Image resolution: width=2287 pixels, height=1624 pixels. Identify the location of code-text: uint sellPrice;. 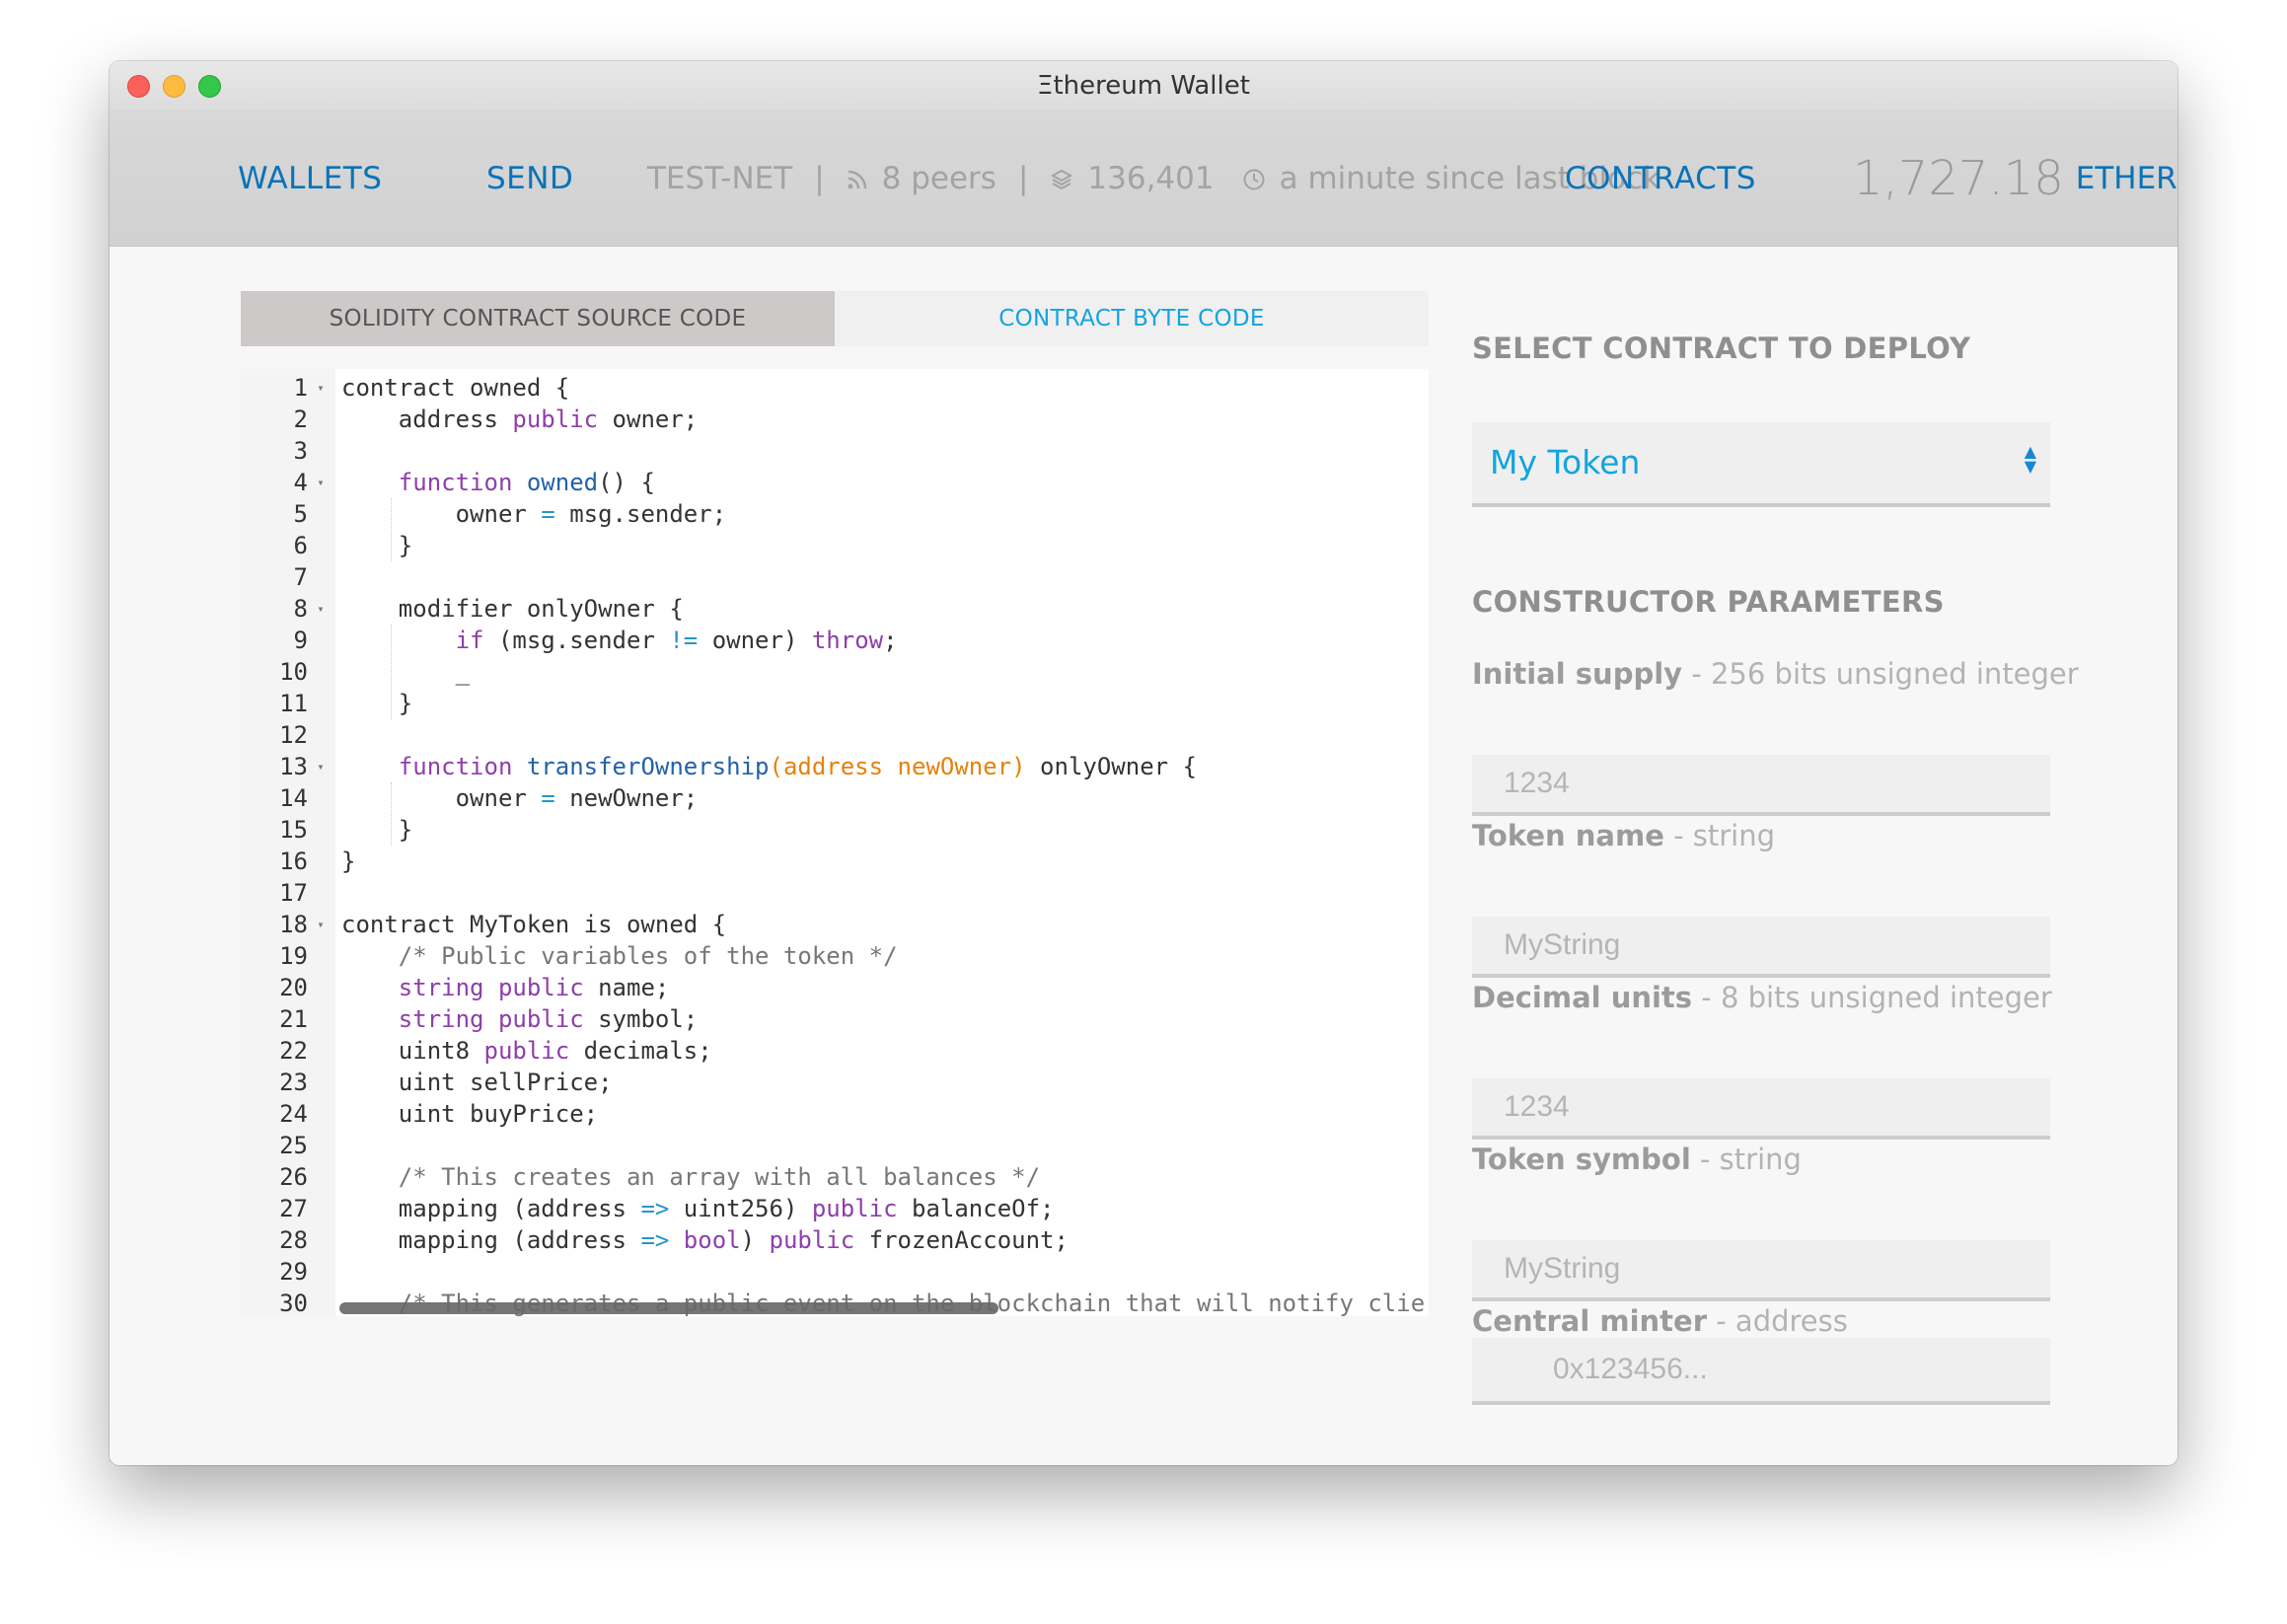
(477, 1083).